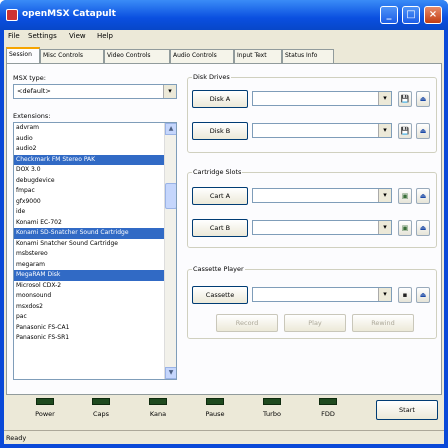 The image size is (448, 448). I want to click on extensions-scrollbar: ▲ ▼, so click(170, 251).